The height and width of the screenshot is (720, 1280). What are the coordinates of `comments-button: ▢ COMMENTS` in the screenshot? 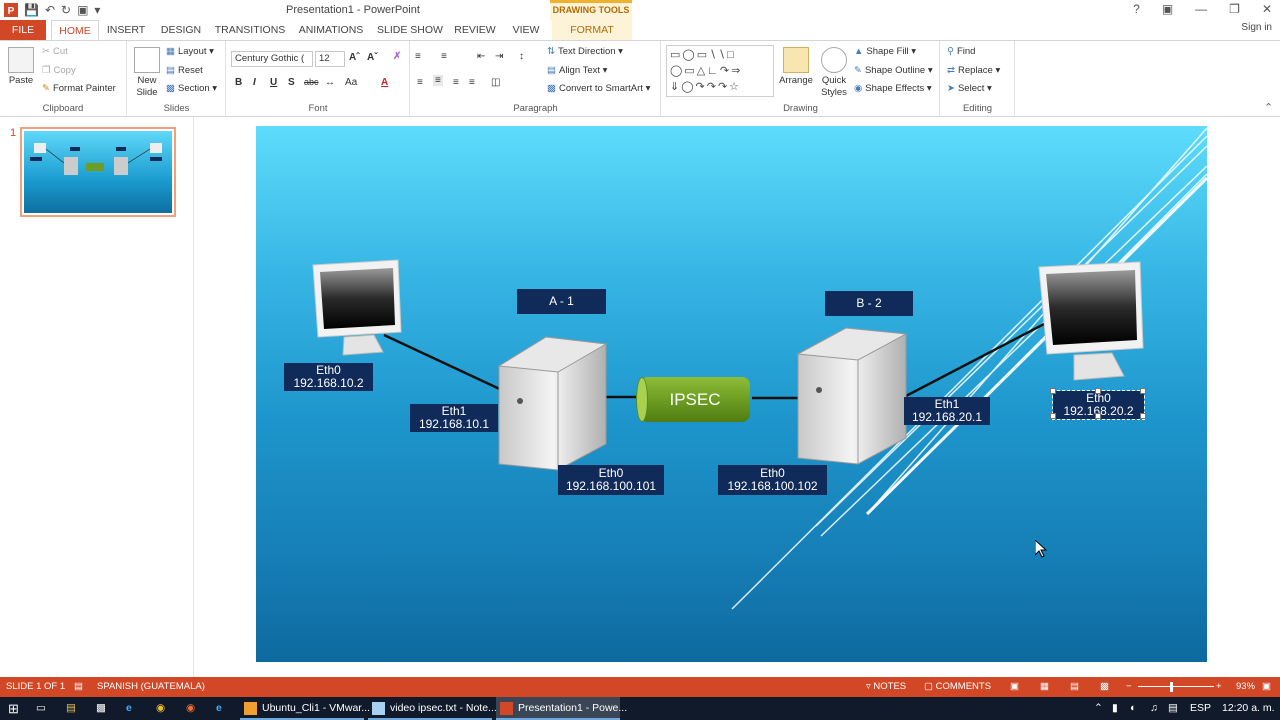 It's located at (957, 687).